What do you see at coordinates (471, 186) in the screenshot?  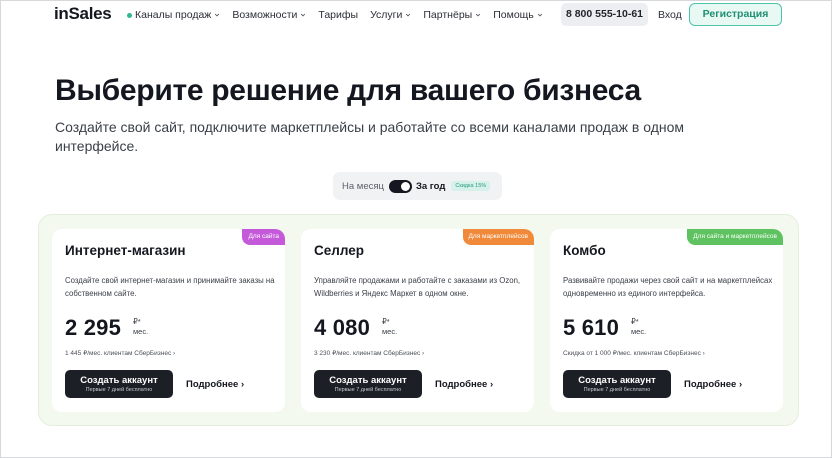 I see `discount-badge: Скидка 15%` at bounding box center [471, 186].